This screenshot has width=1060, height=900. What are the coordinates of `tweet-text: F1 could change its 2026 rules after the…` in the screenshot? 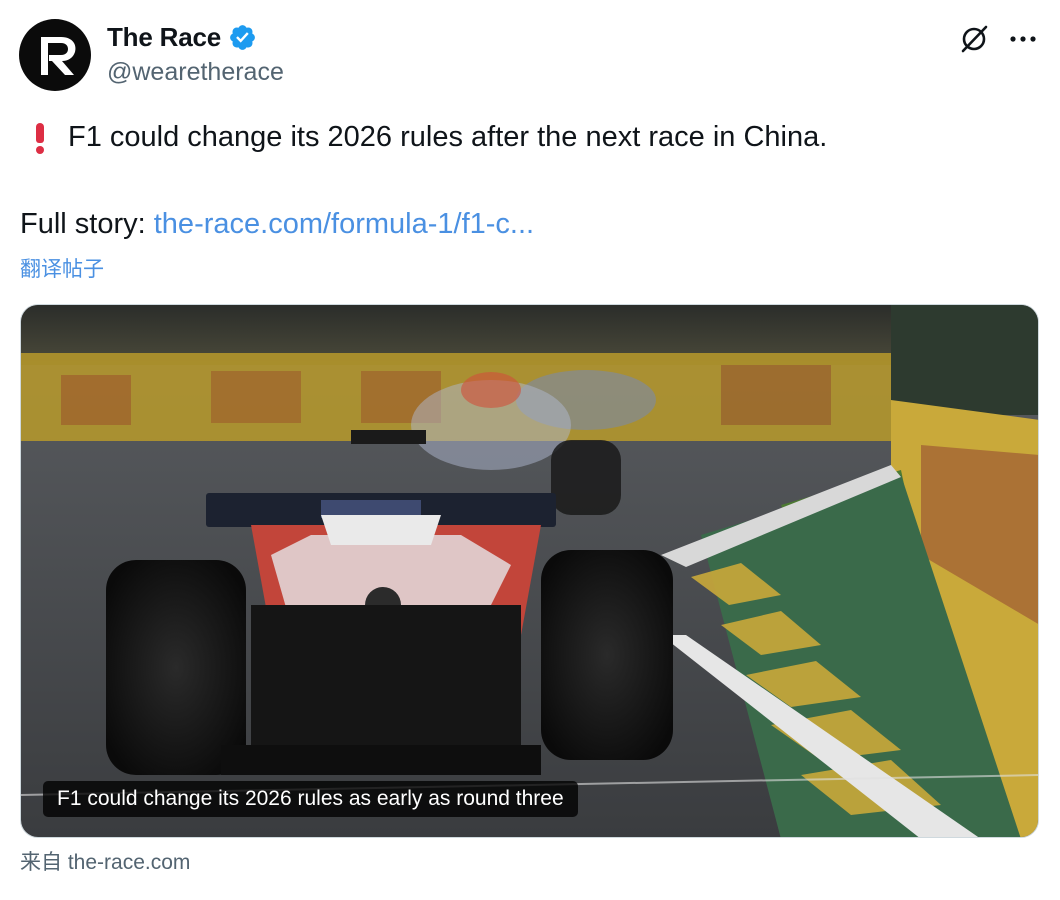 It's located at (448, 137).